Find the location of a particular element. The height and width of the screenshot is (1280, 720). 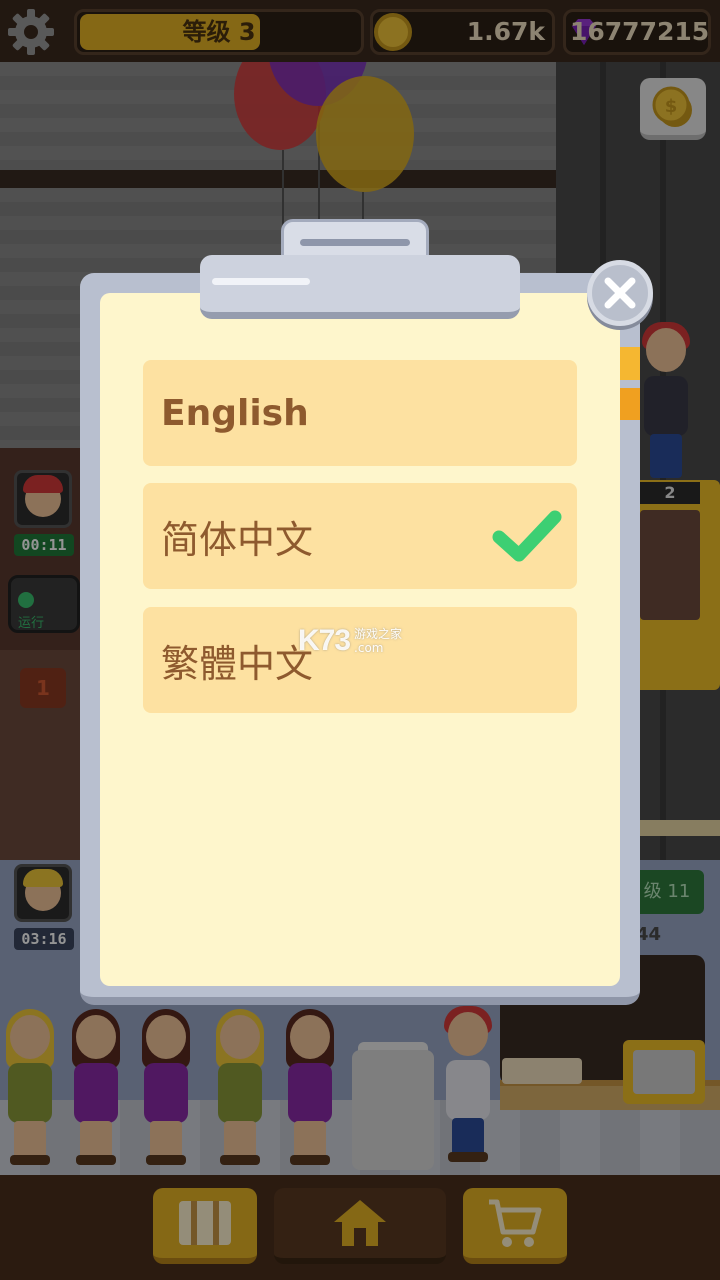

checkmark-icon is located at coordinates (527, 536).